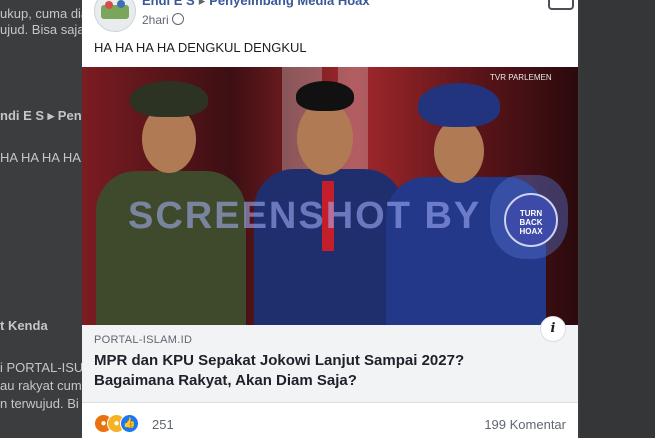 Image resolution: width=655 pixels, height=438 pixels. Describe the element at coordinates (24, 325) in the screenshot. I see `background-line: t Kenda` at that location.